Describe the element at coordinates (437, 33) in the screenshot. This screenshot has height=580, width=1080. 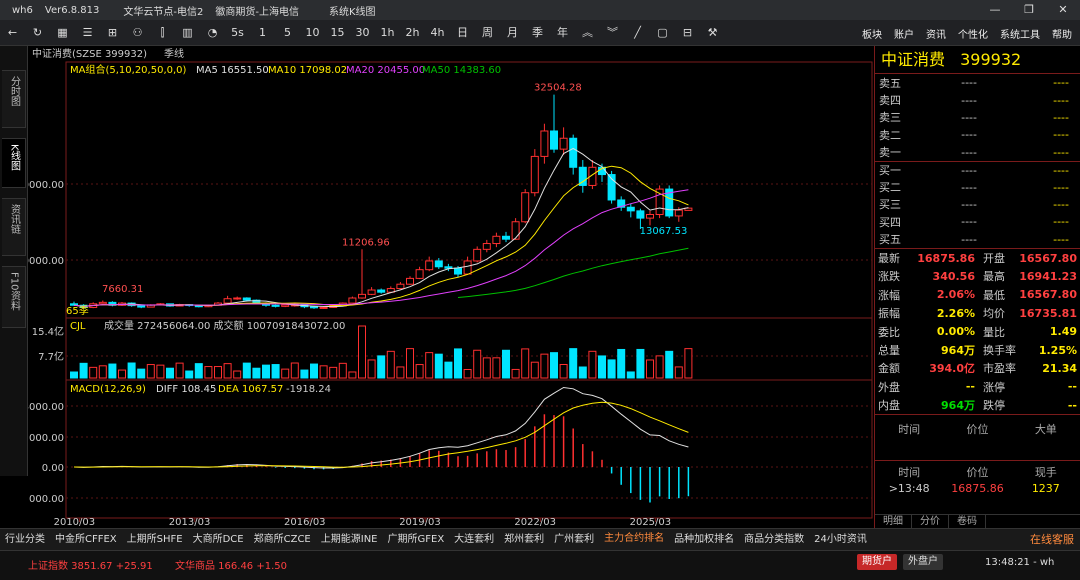
I see `period-button-8: 4h` at that location.